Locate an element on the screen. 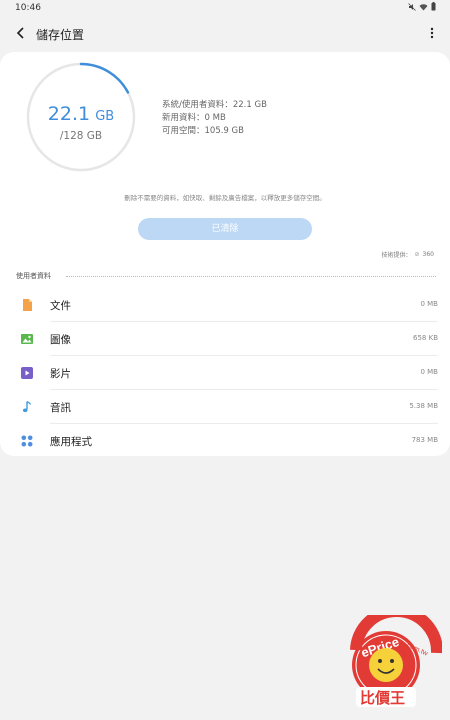  status-icons is located at coordinates (422, 6).